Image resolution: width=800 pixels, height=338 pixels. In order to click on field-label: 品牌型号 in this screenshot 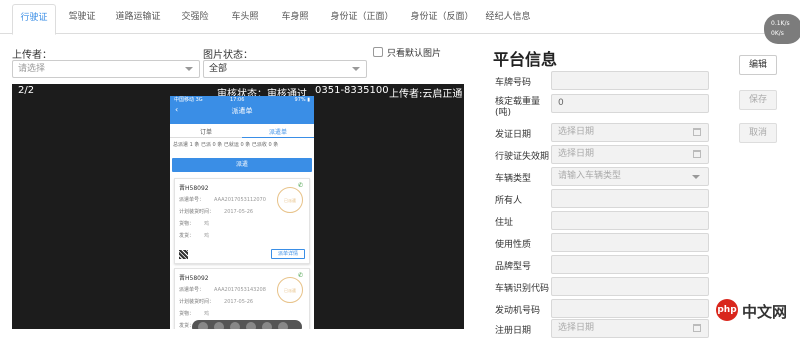, I will do `click(513, 267)`.